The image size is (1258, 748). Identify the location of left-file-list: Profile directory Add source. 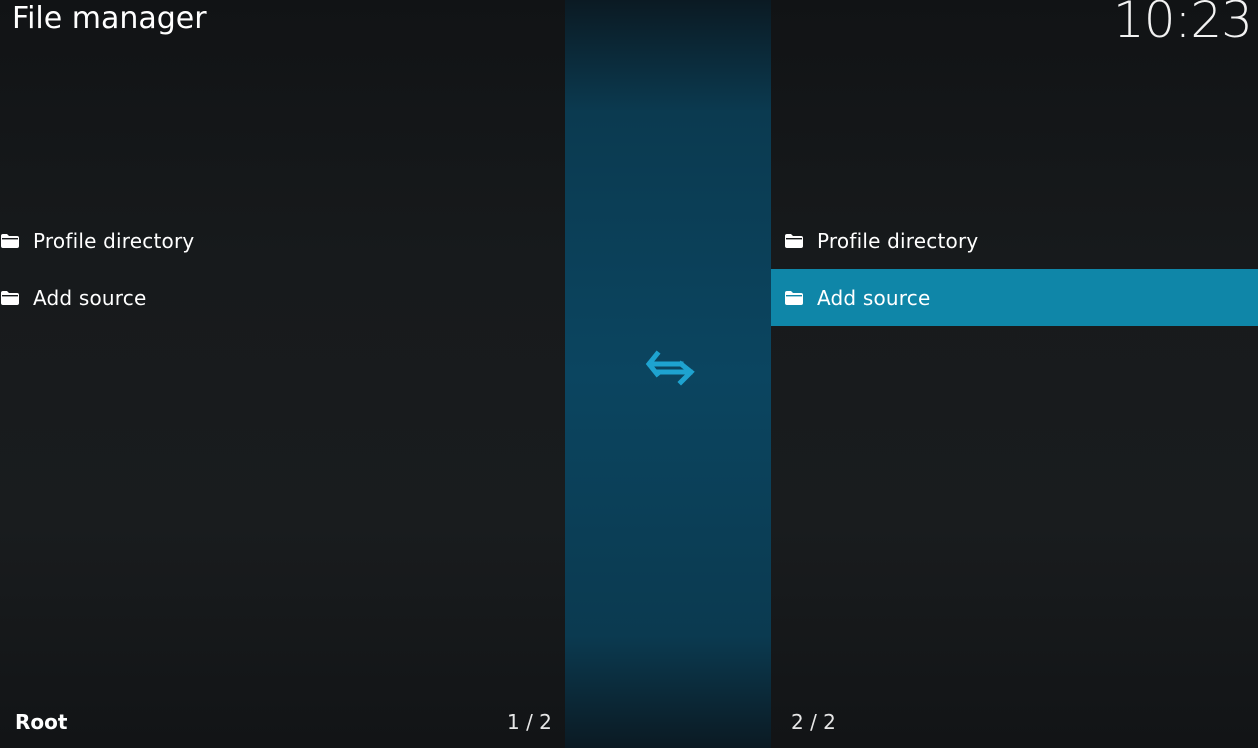
(282, 269).